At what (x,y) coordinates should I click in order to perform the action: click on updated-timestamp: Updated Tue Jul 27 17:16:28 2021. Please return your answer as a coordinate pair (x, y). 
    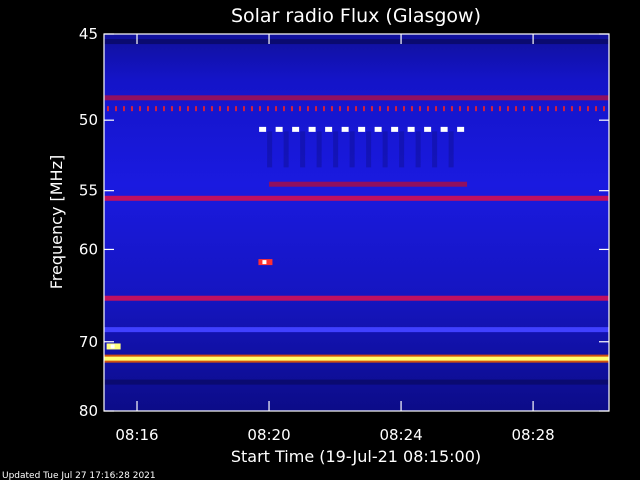
    Looking at the image, I should click on (79, 475).